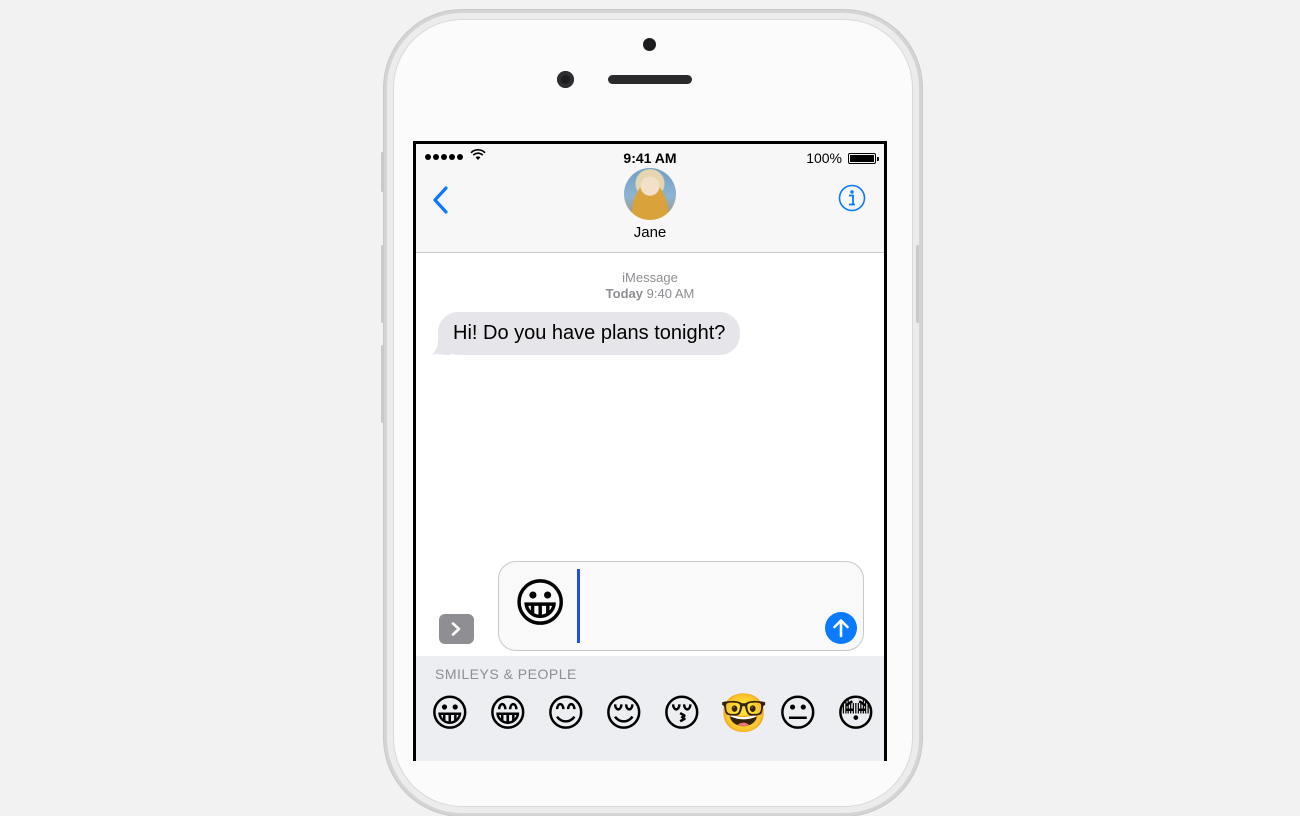 This screenshot has width=1300, height=816. Describe the element at coordinates (650, 79) in the screenshot. I see `earpiece-speaker` at that location.